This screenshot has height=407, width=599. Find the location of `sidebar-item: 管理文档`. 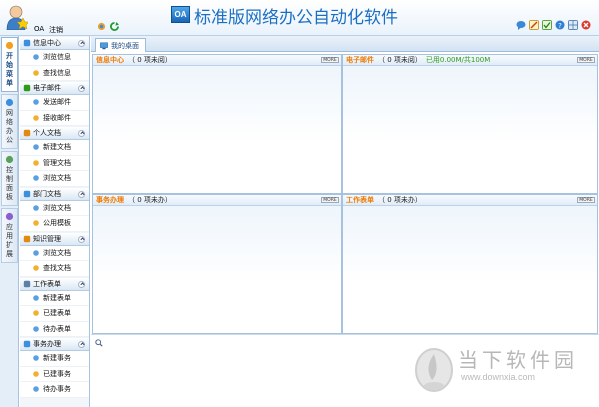

sidebar-item: 管理文档 is located at coordinates (54, 163).